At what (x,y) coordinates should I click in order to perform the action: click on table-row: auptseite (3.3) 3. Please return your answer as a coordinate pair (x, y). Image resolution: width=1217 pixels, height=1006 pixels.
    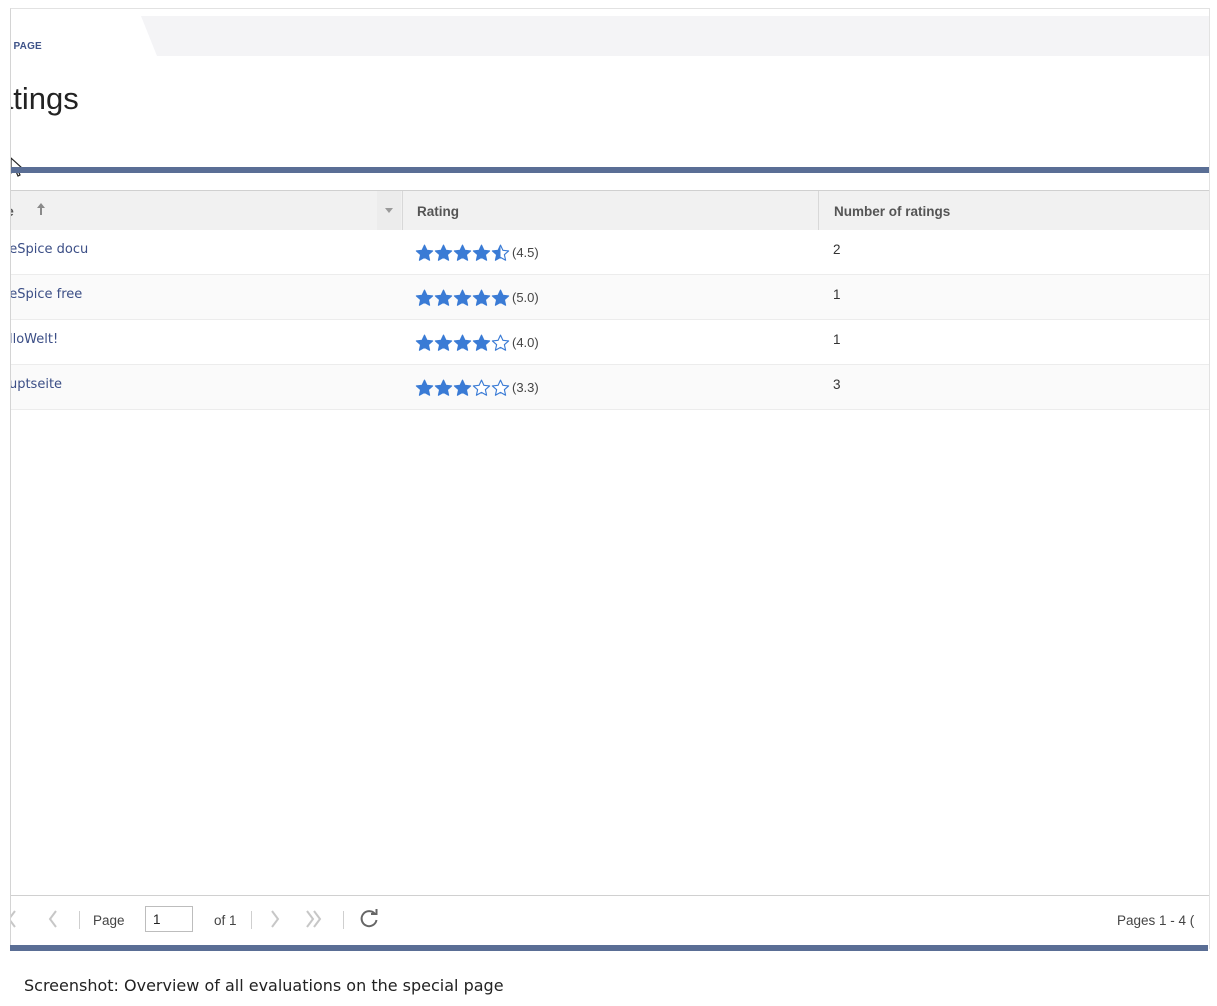
    Looking at the image, I should click on (610, 387).